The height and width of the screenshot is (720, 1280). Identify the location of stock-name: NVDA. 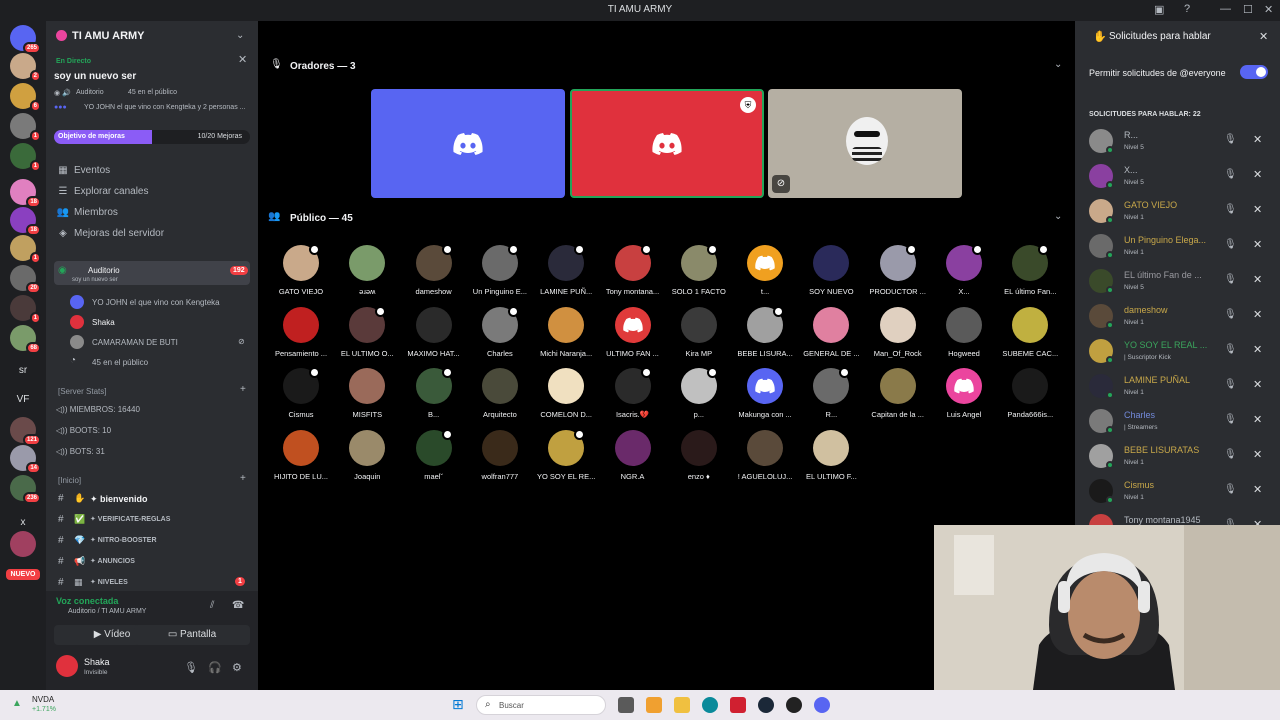
(43, 699).